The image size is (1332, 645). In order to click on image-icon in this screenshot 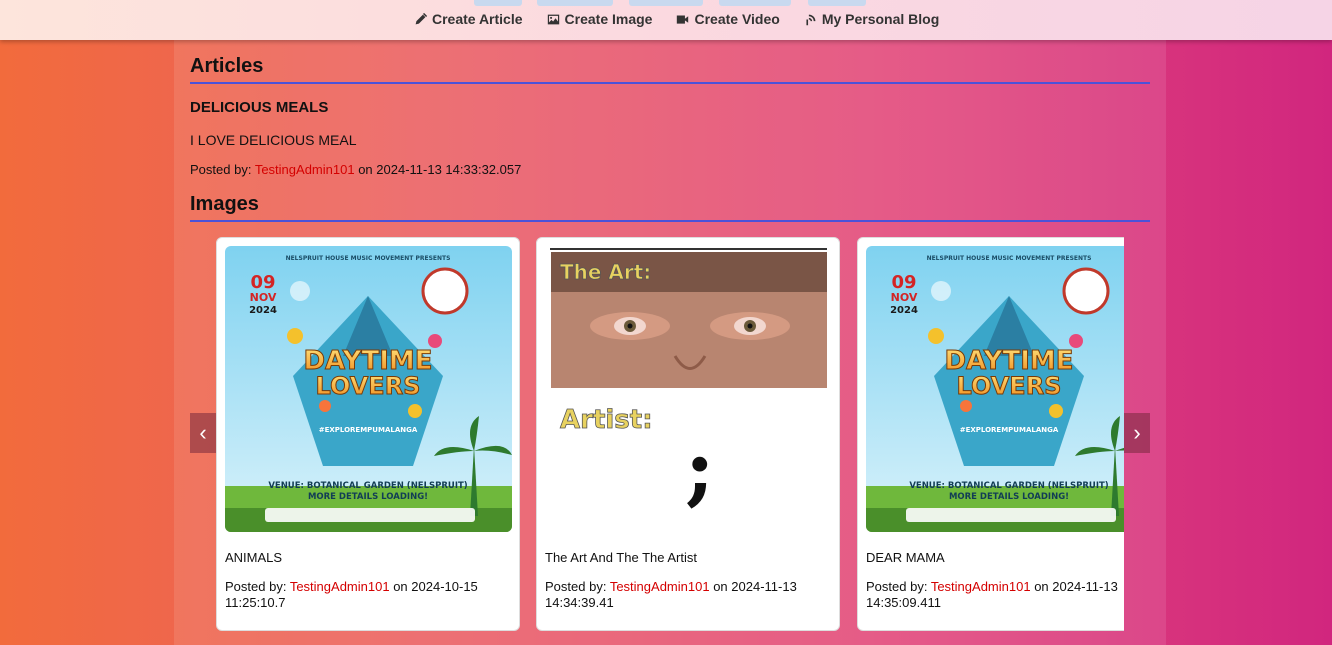, I will do `click(553, 19)`.